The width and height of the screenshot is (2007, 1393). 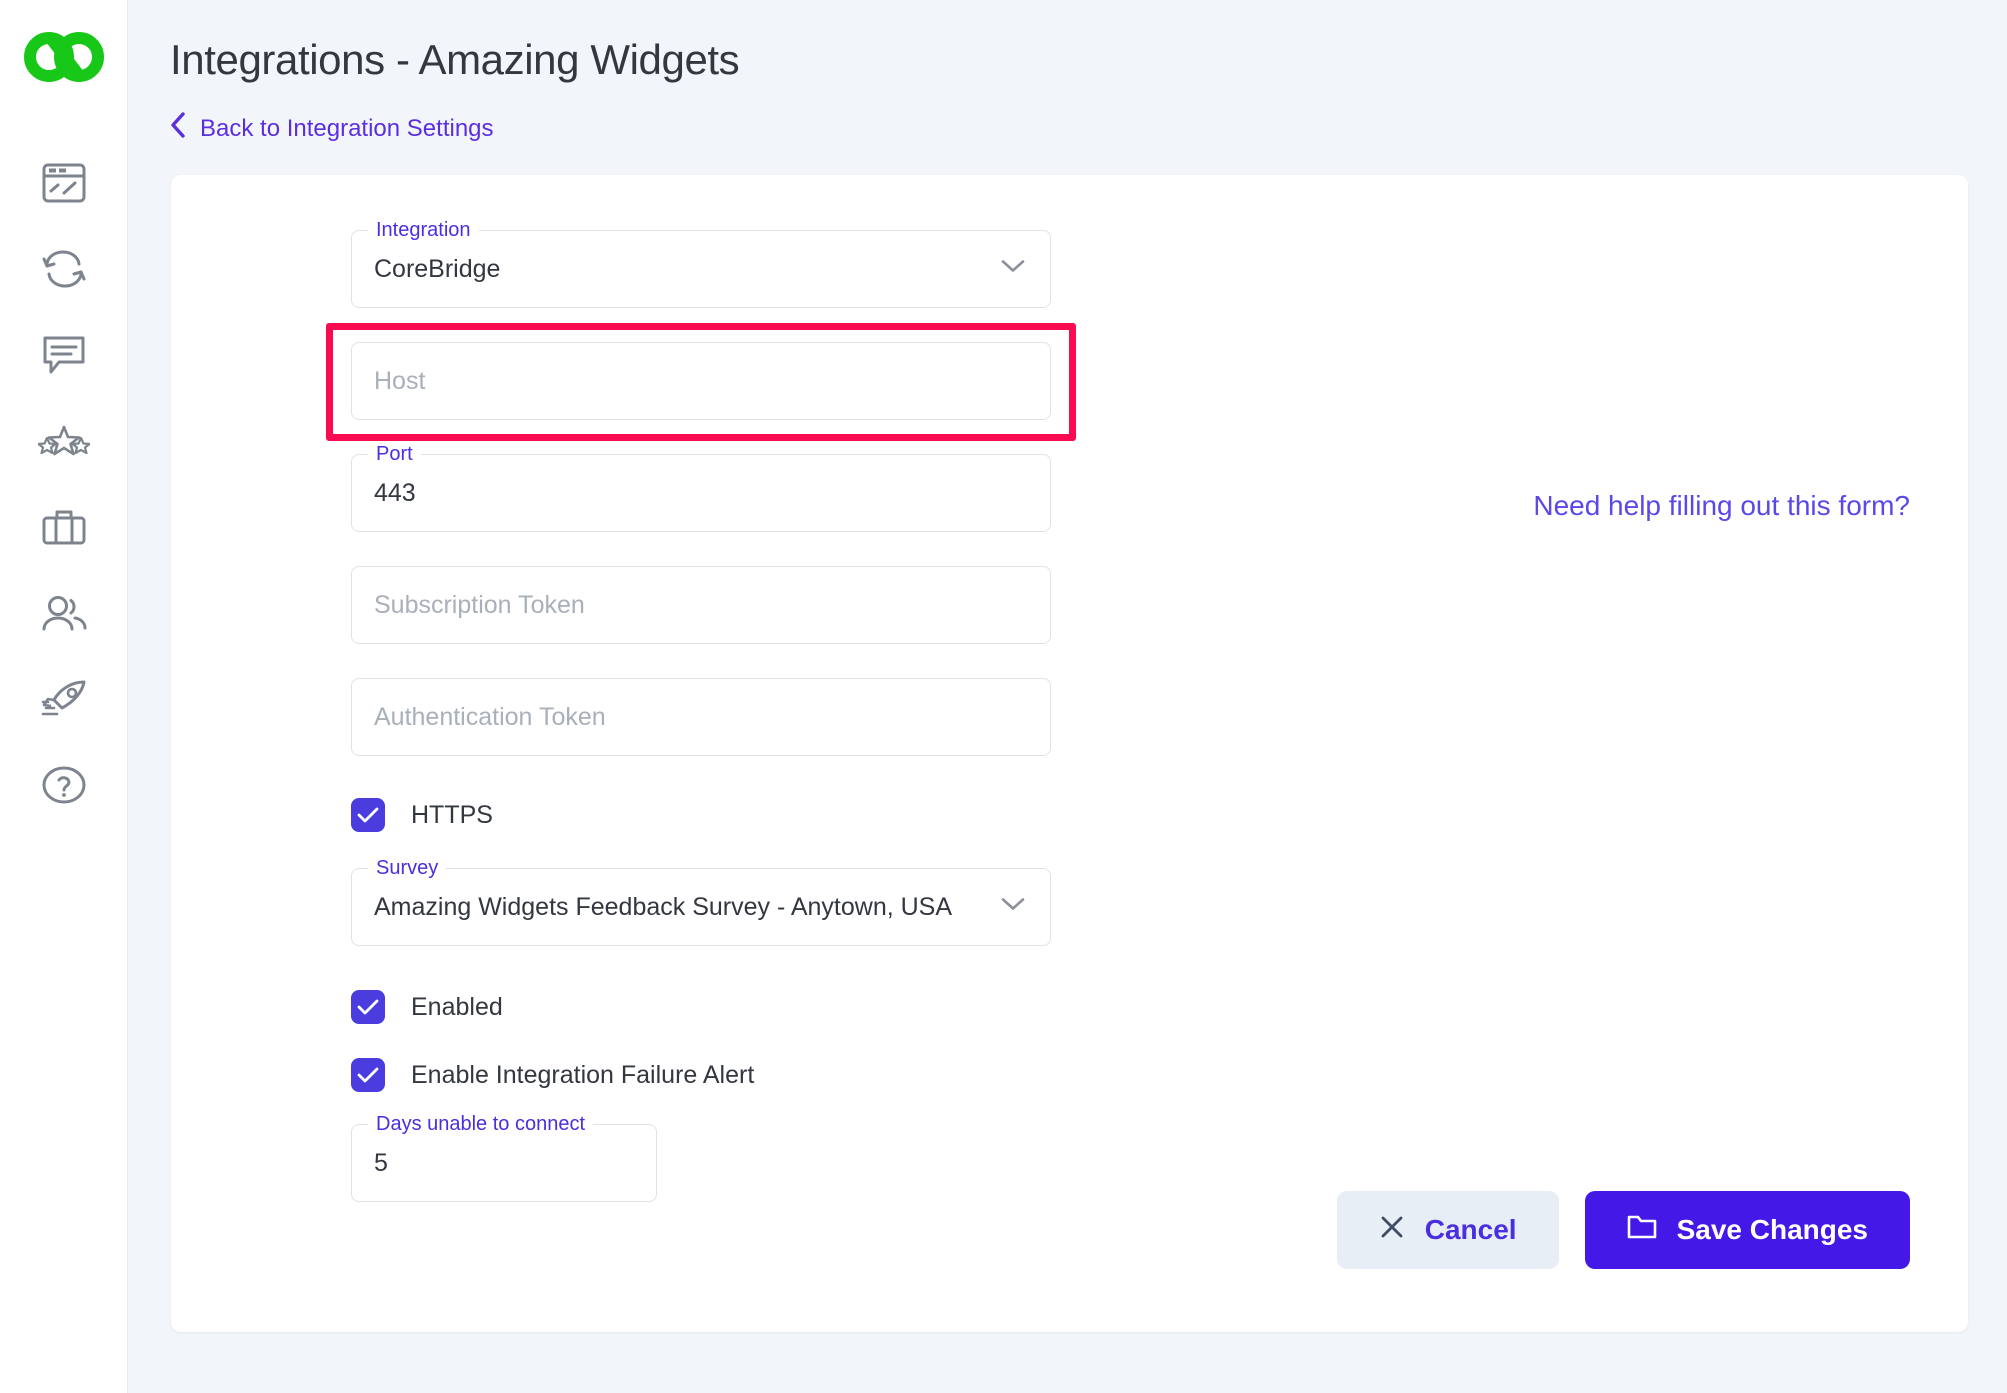 I want to click on back-to-integration-settings-link: Back to Integration Settings, so click(x=332, y=128).